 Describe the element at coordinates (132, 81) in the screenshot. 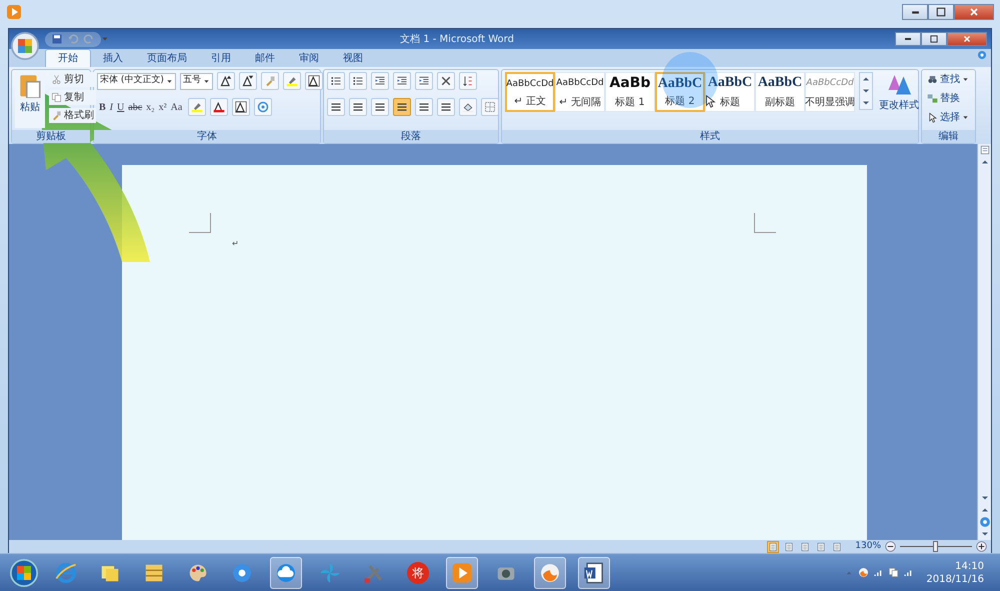

I see `font-name-value: 宋体 (中文正文)` at that location.